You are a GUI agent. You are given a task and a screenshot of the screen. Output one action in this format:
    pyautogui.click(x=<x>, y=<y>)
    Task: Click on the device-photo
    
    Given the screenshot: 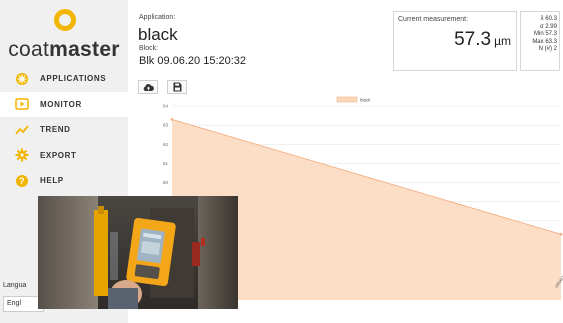 What is the action you would take?
    pyautogui.click(x=138, y=252)
    